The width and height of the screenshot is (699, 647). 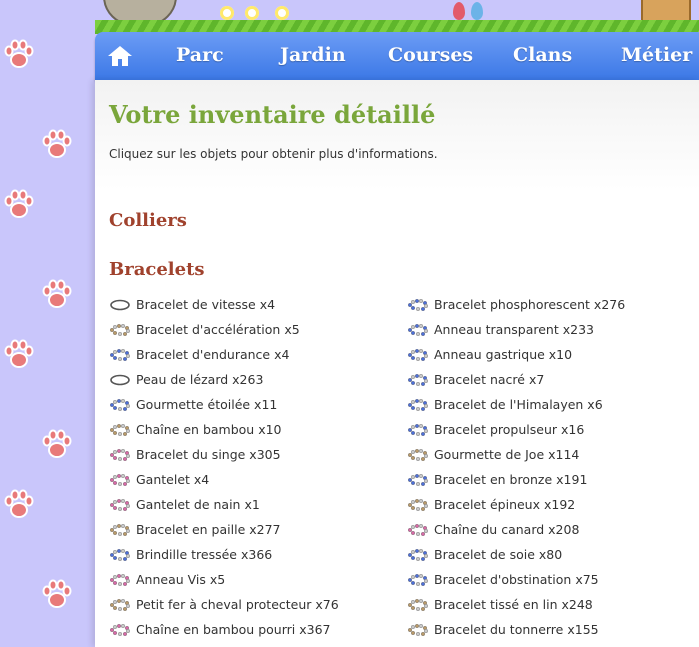 I want to click on list-item: Petit fer à cheval protecteur x76, so click(x=224, y=604).